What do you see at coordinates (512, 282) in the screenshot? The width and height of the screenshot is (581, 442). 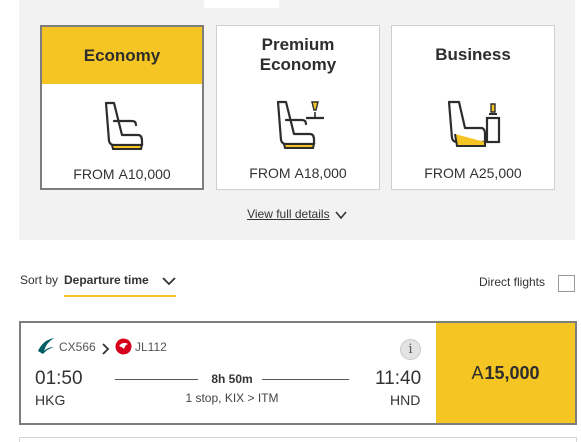 I see `direct-flights-label: Direct flights` at bounding box center [512, 282].